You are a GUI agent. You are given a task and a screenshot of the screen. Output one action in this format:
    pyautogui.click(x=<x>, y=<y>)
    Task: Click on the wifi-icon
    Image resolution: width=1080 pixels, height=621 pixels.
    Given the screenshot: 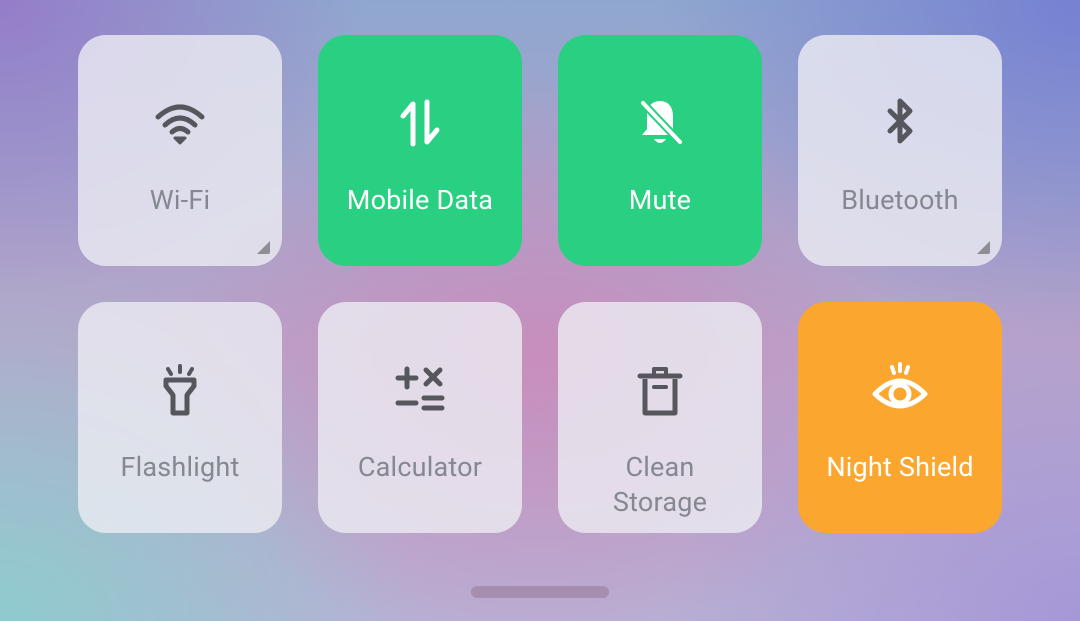 What is the action you would take?
    pyautogui.click(x=180, y=123)
    